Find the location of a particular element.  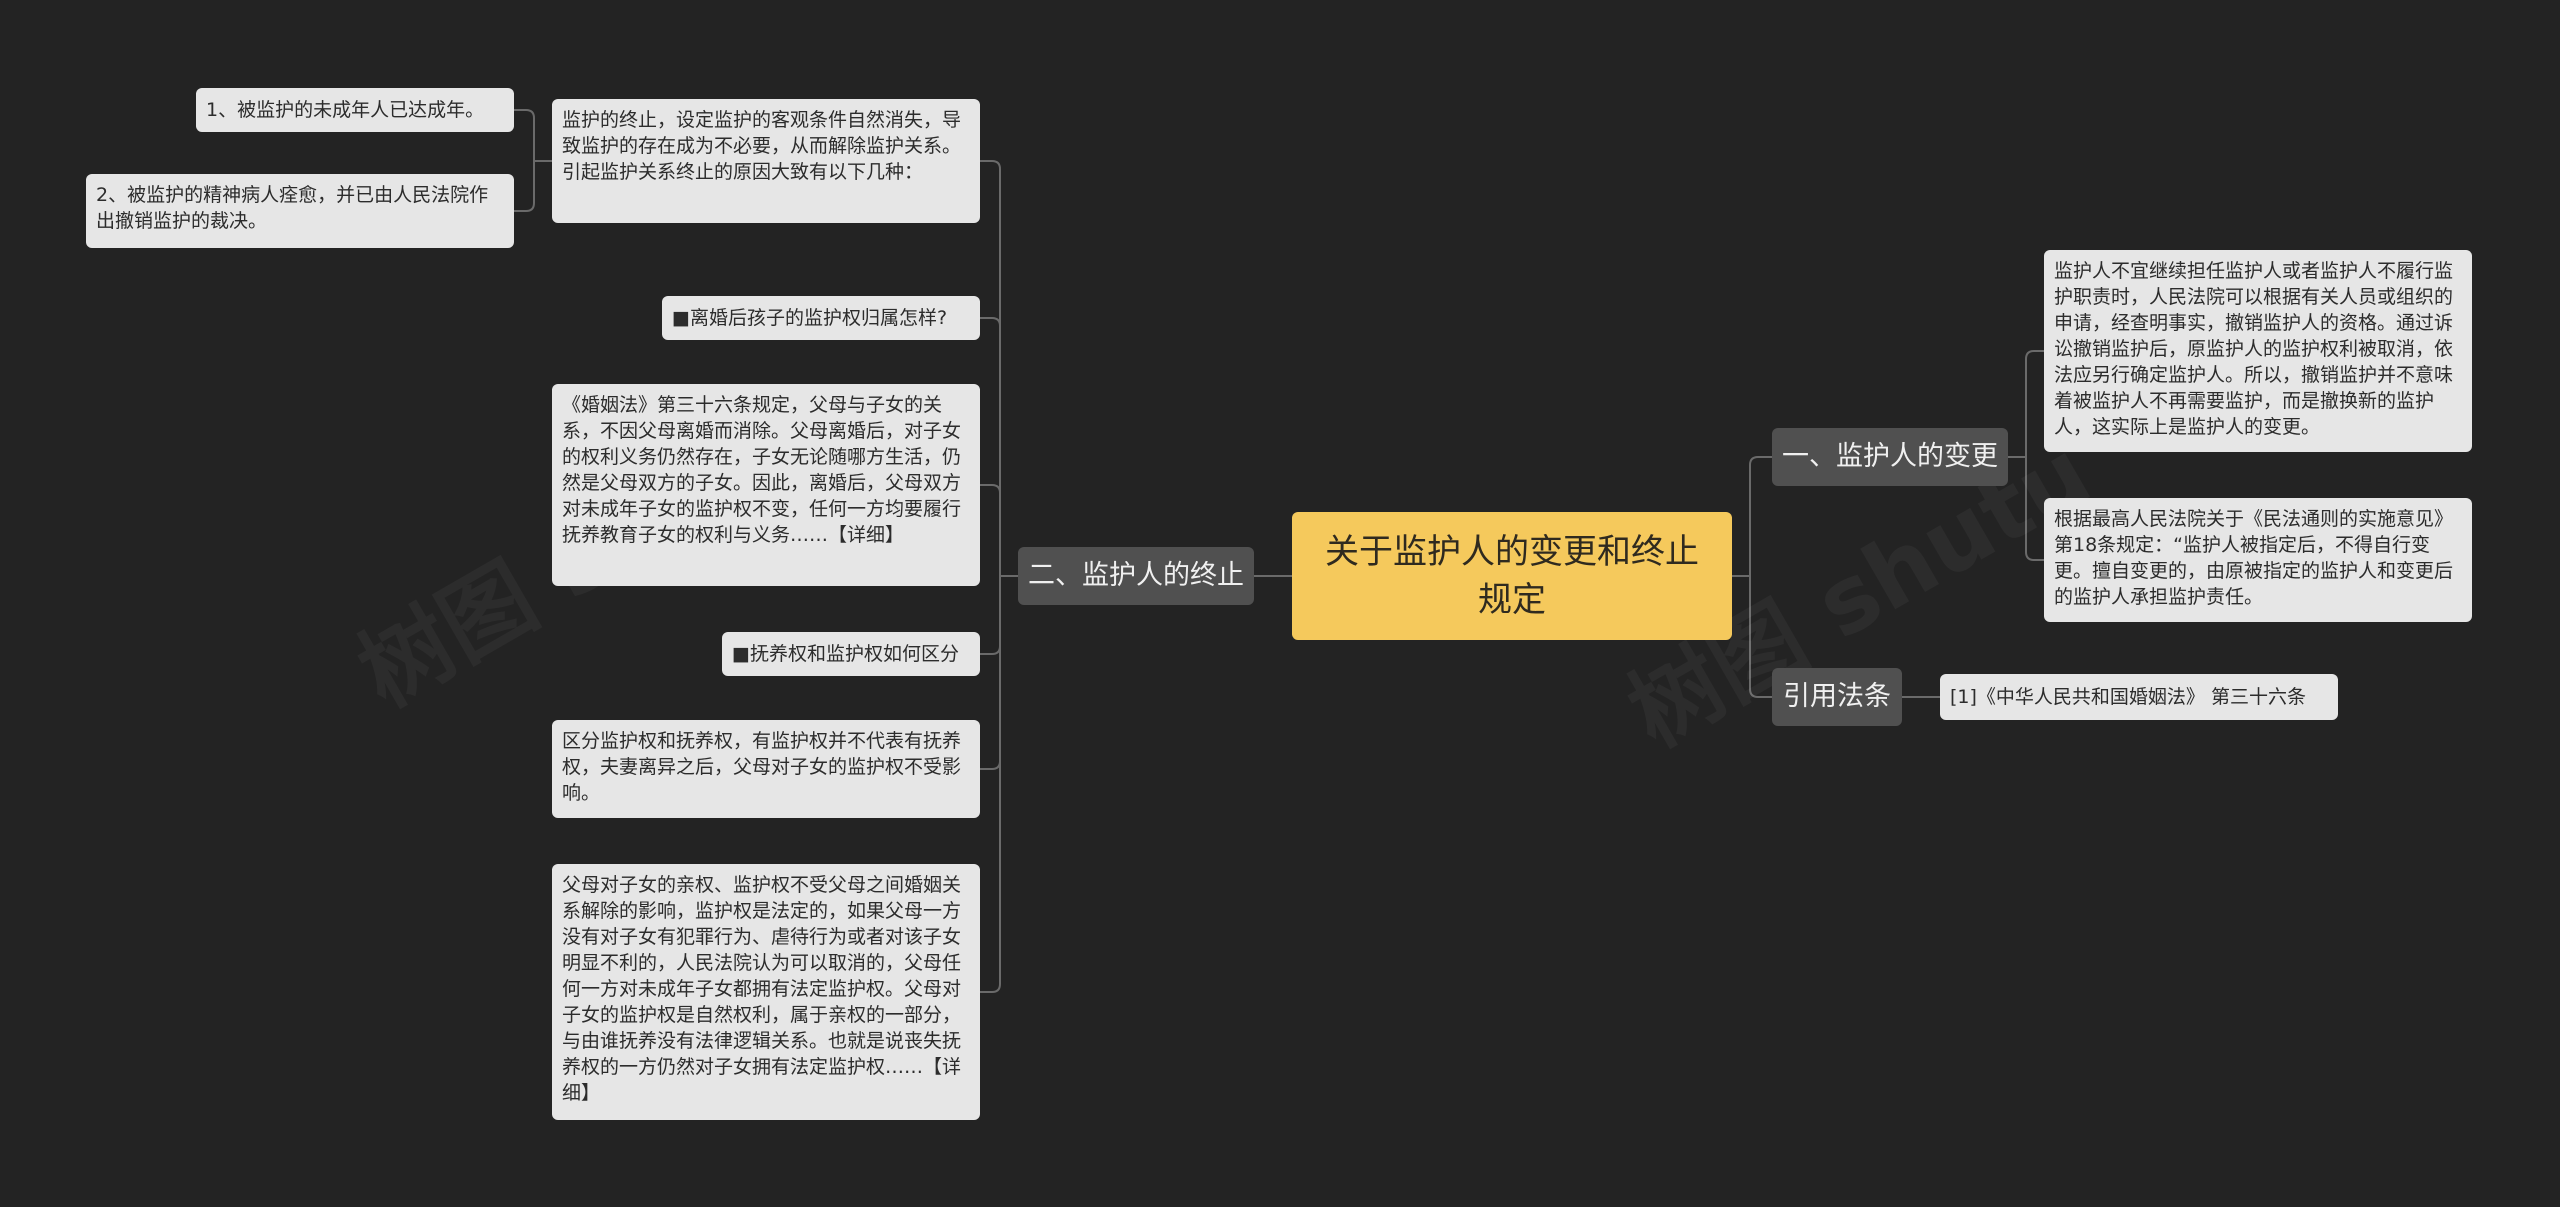

branch-label: 二、监护人的终止 is located at coordinates (1136, 575).